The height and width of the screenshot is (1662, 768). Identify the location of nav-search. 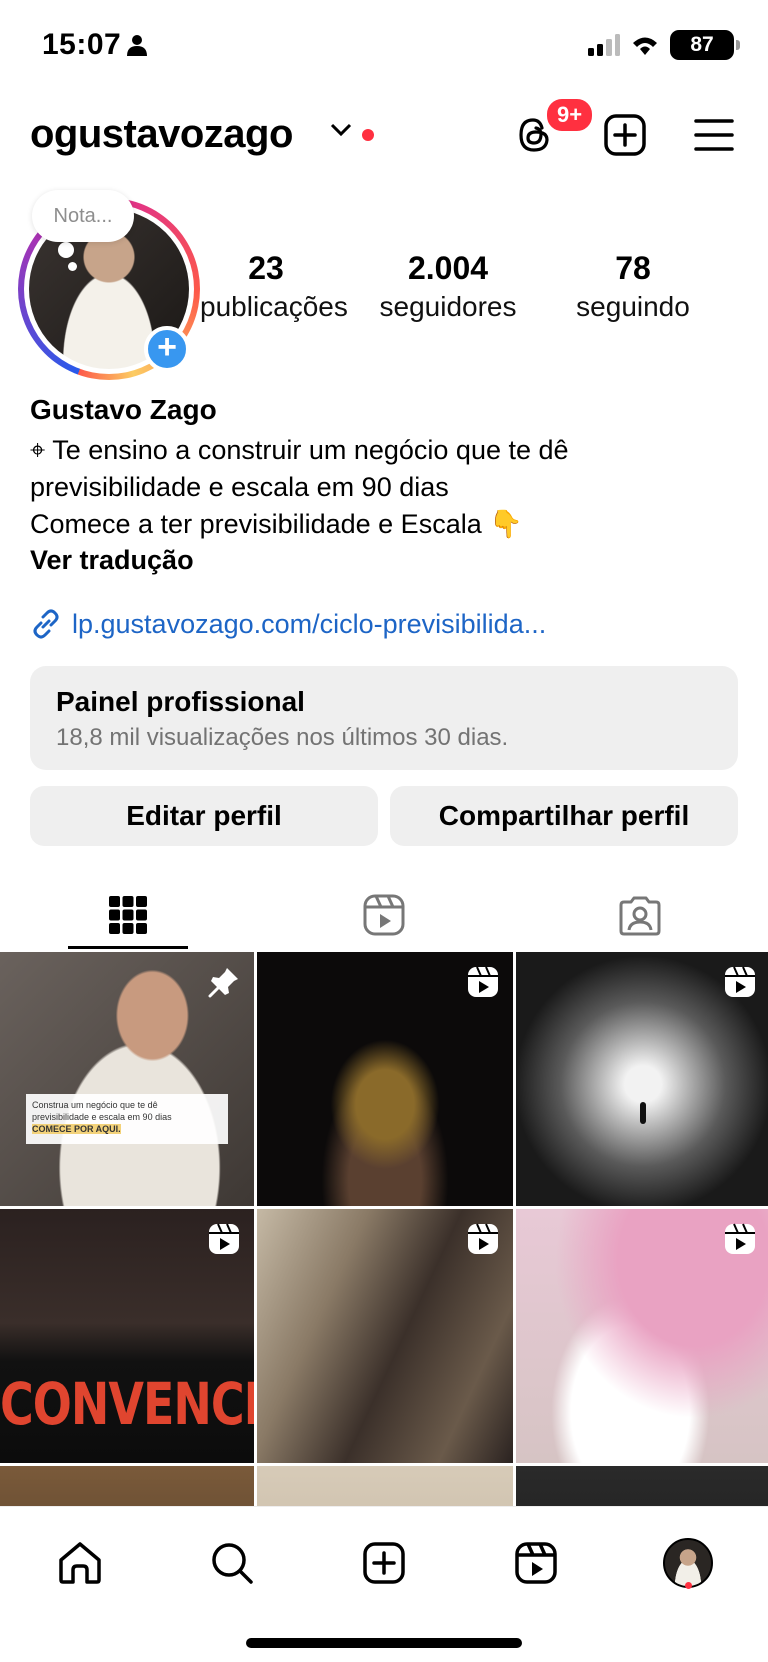
(232, 1563).